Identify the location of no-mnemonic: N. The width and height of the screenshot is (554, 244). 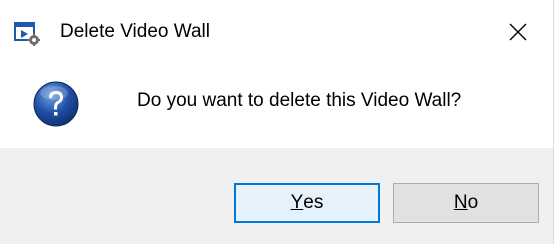
(460, 202).